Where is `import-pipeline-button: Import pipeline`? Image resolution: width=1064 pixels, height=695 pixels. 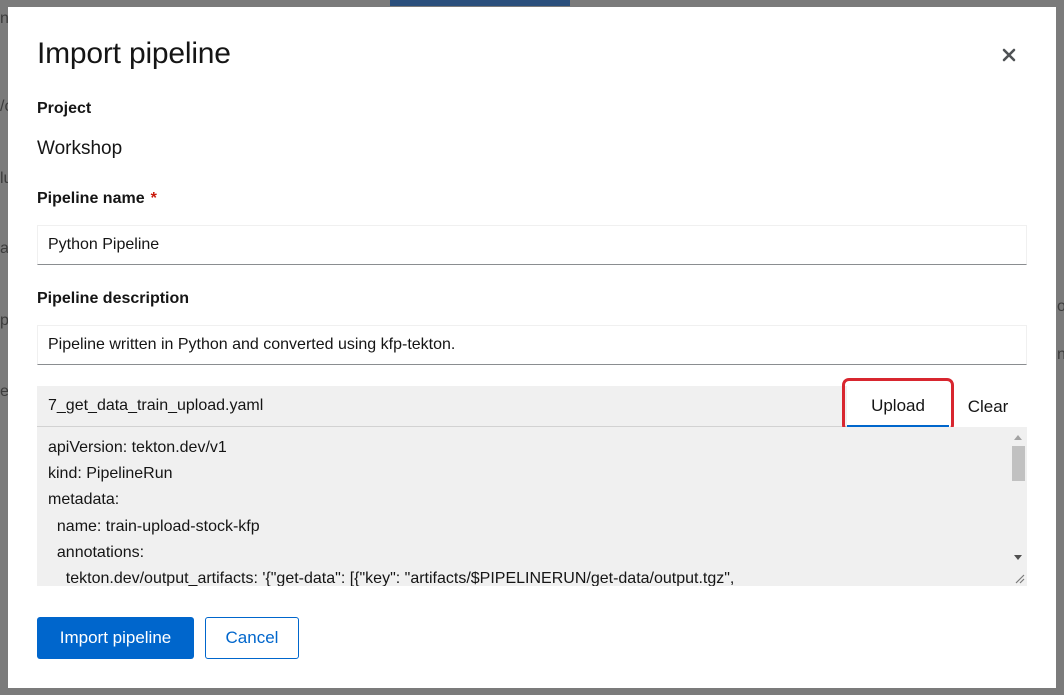
import-pipeline-button: Import pipeline is located at coordinates (115, 638).